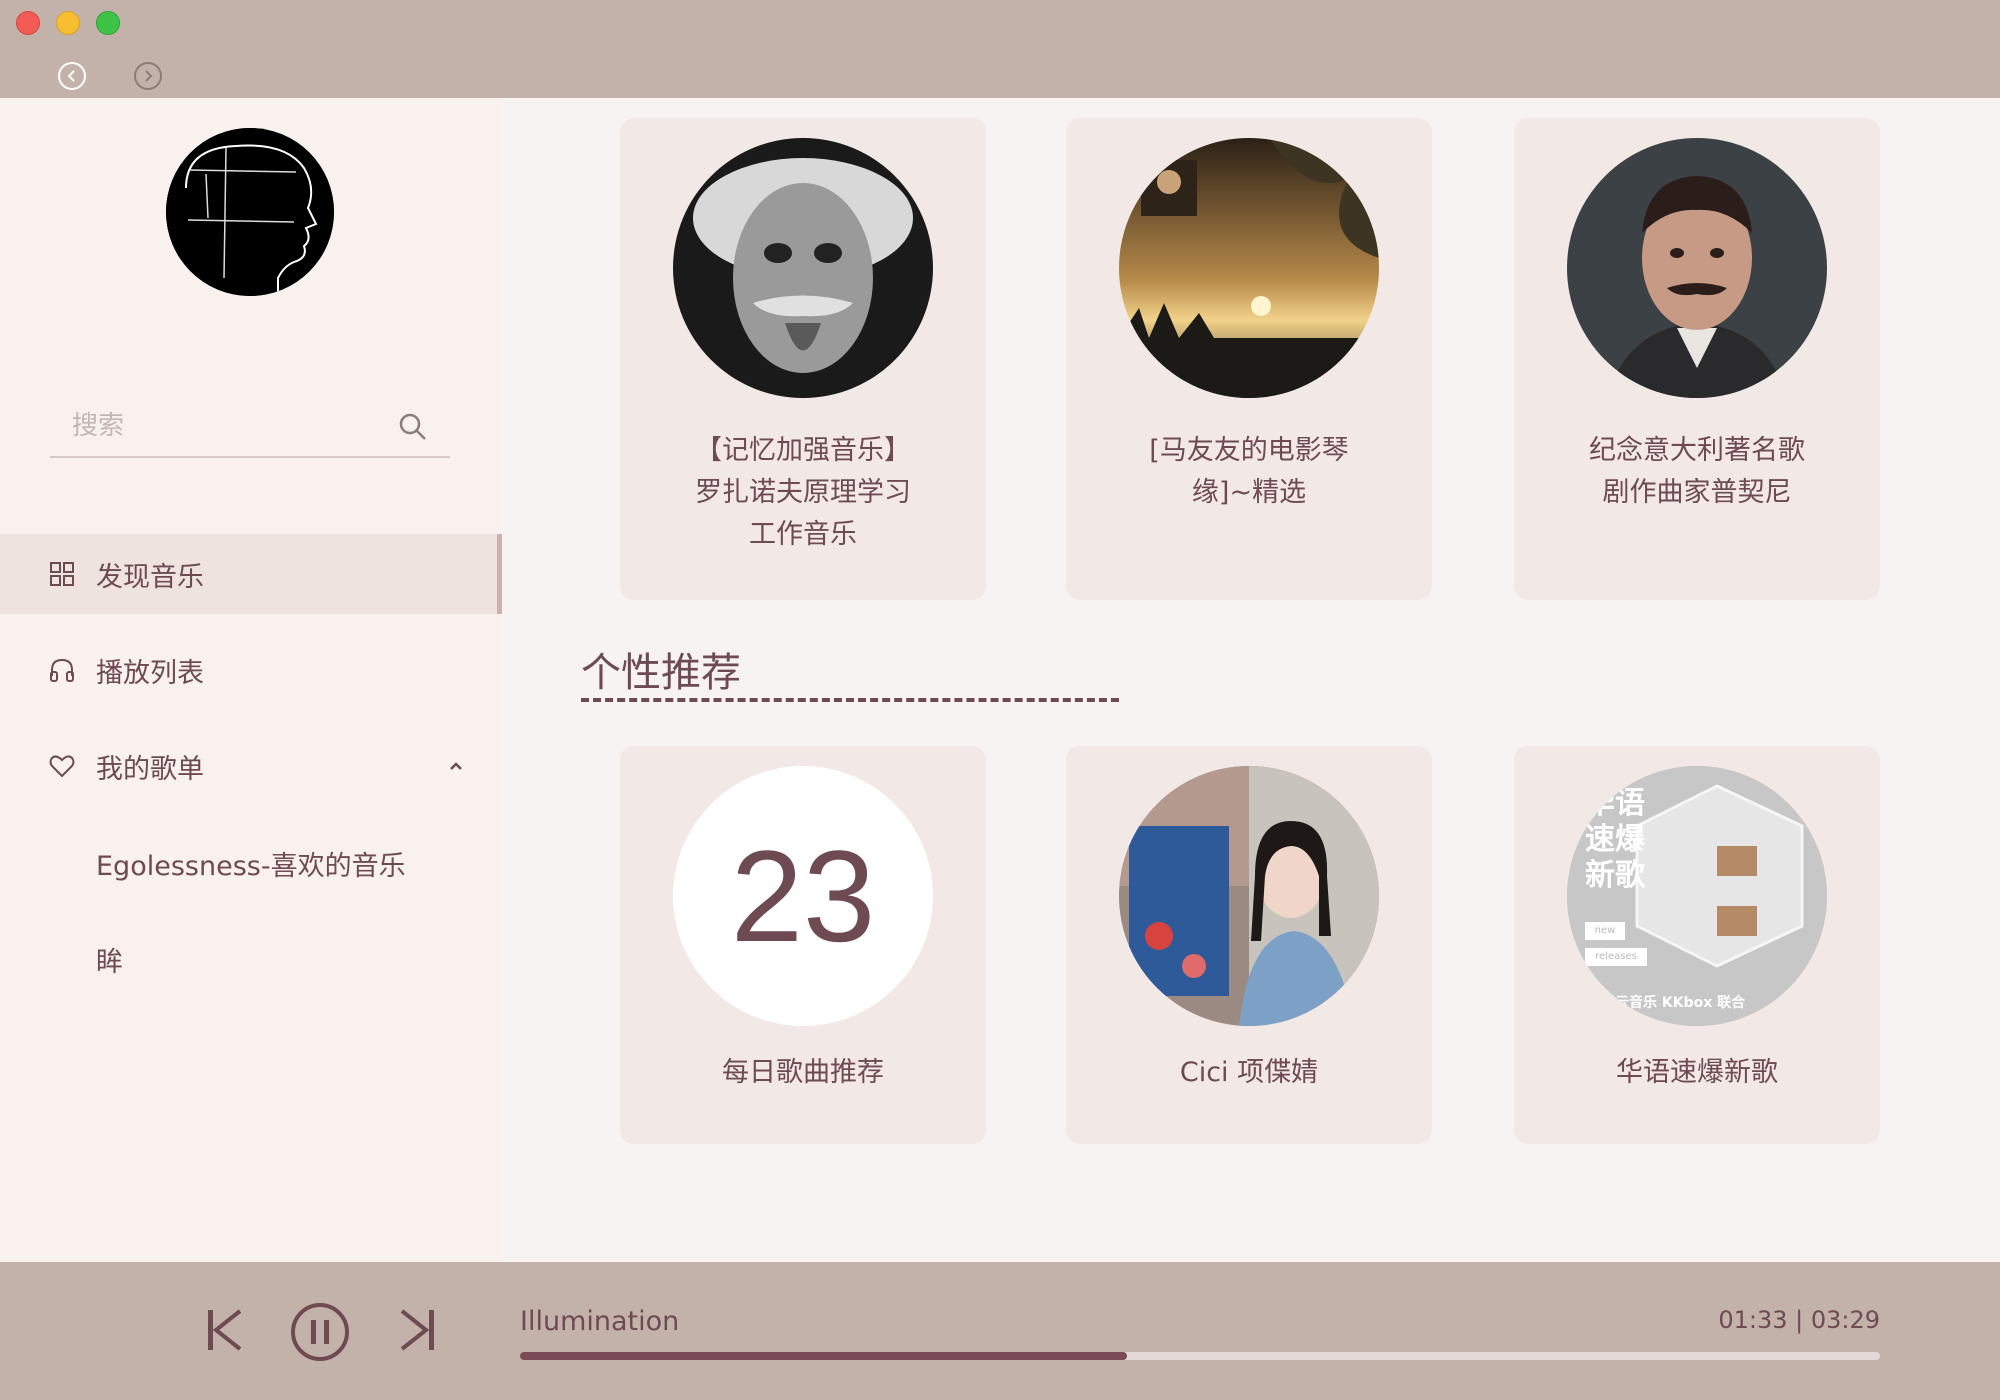 This screenshot has height=1400, width=2000. I want to click on chevron-right-circle-icon, so click(149, 76).